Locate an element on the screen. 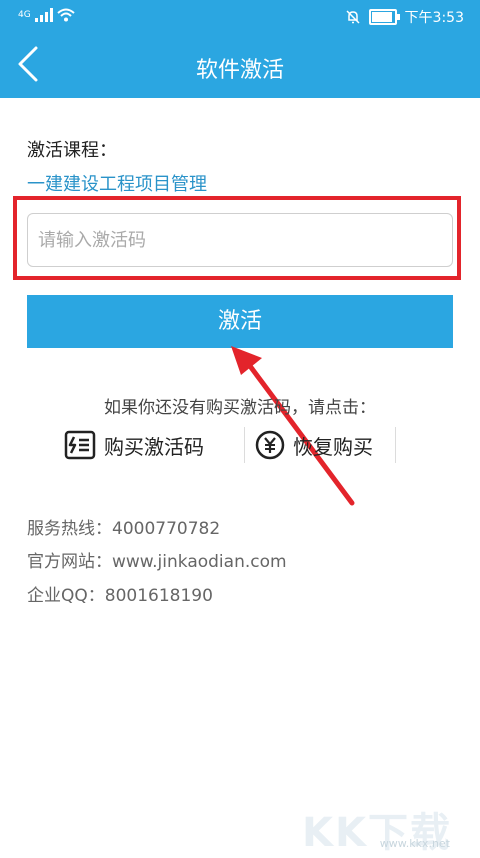 This screenshot has width=480, height=858. signal-icon is located at coordinates (43, 15).